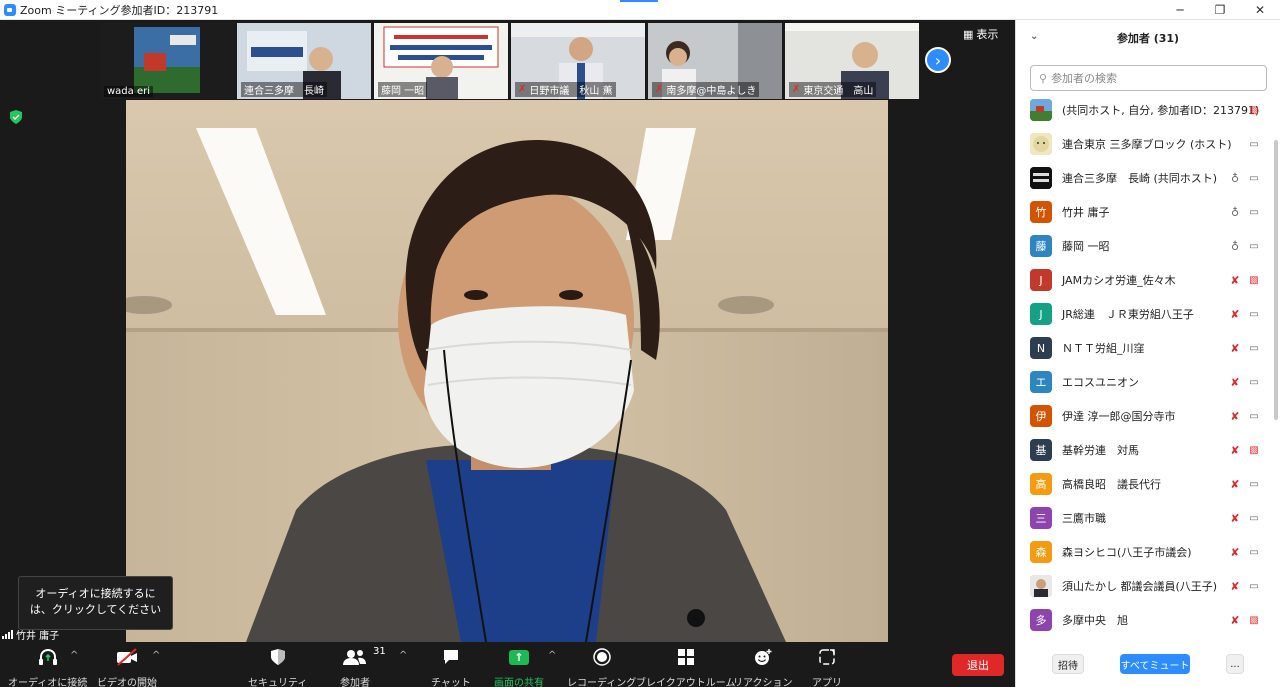  I want to click on participant-name: 連合東京 三多摩ブロック (ホスト), so click(1147, 144).